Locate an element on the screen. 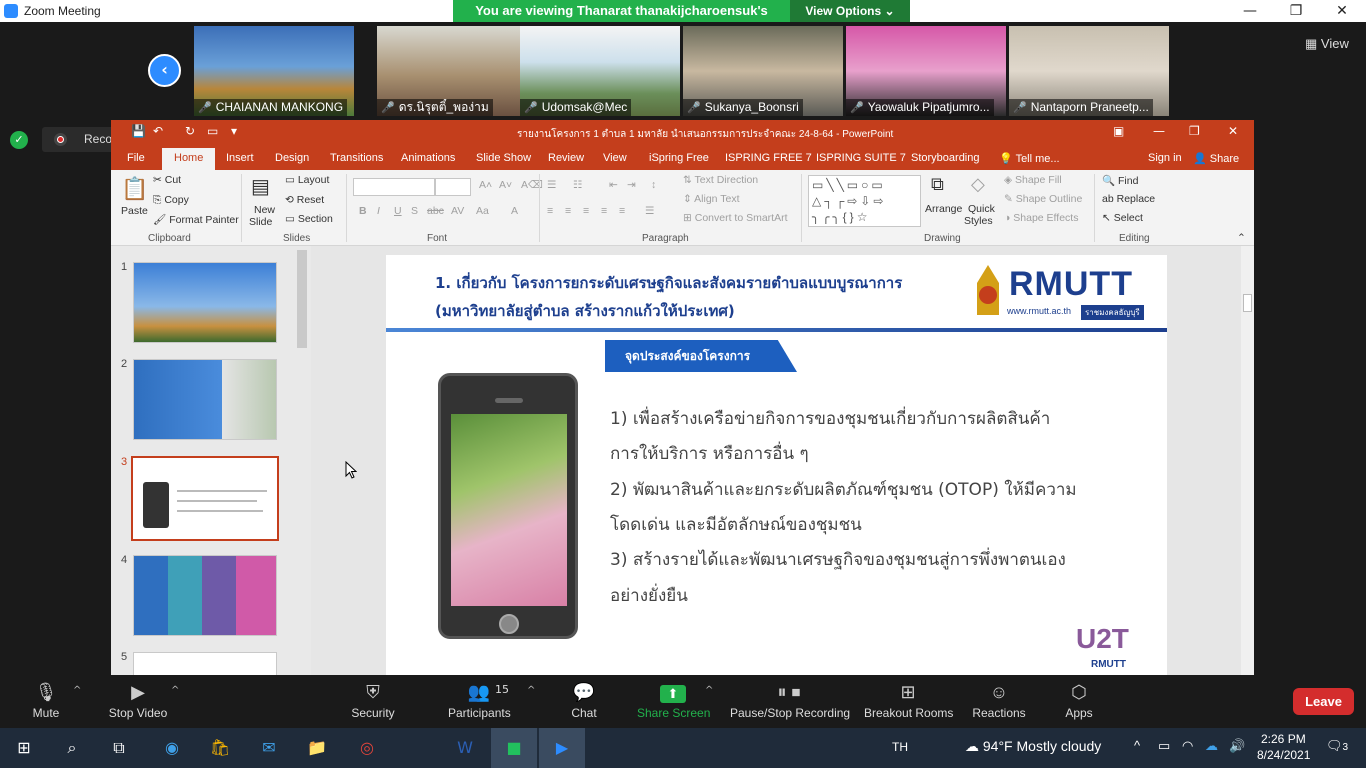 Image resolution: width=1366 pixels, height=768 pixels. notifications-icon: 🗨3 is located at coordinates (1337, 746).